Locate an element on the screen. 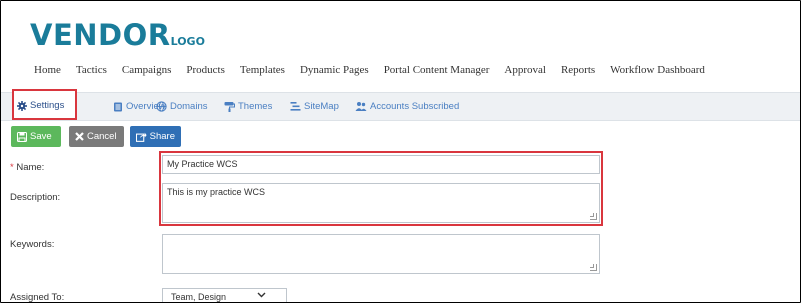  tab-themes: Themes is located at coordinates (248, 106).